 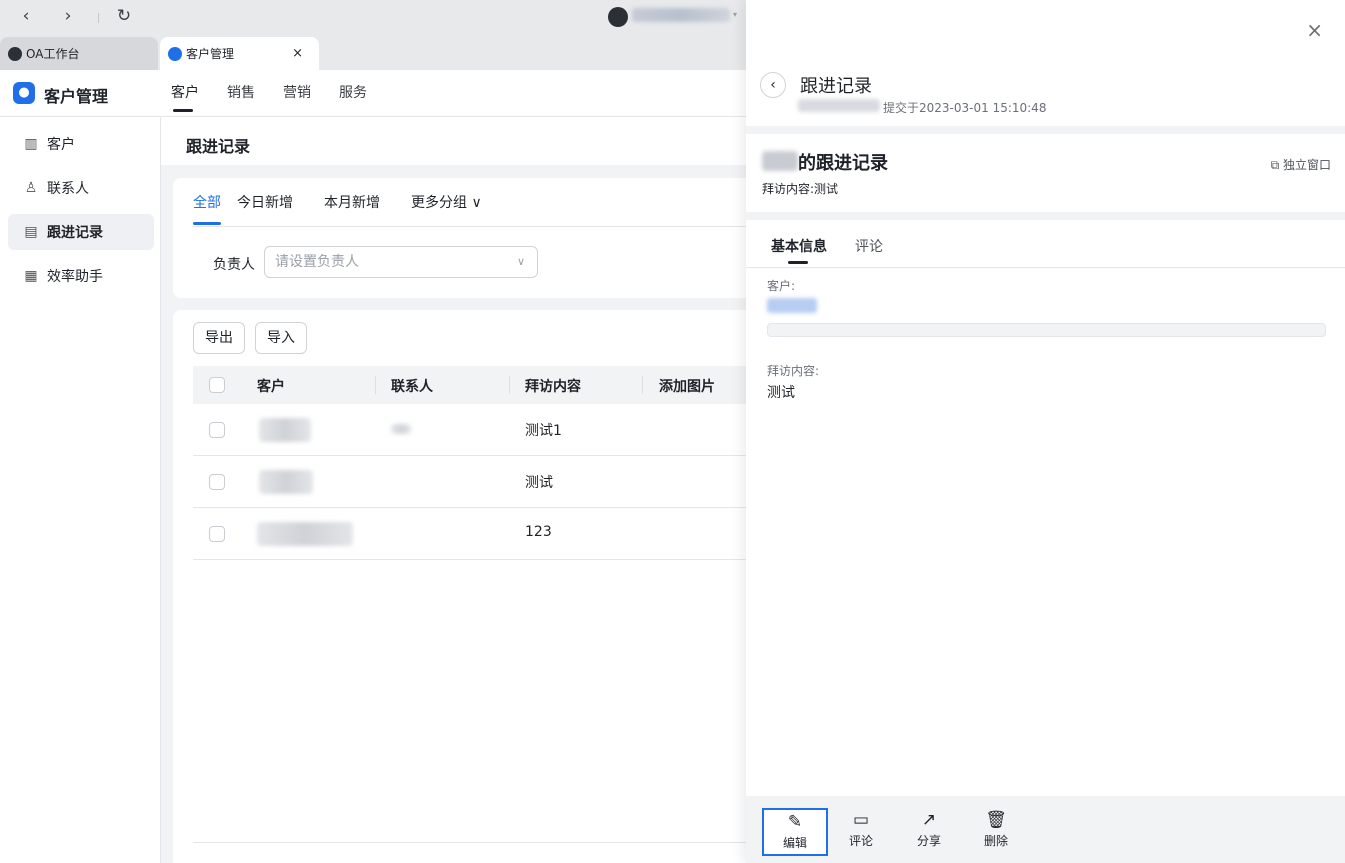 I want to click on close-icon: ×, so click(x=1314, y=30).